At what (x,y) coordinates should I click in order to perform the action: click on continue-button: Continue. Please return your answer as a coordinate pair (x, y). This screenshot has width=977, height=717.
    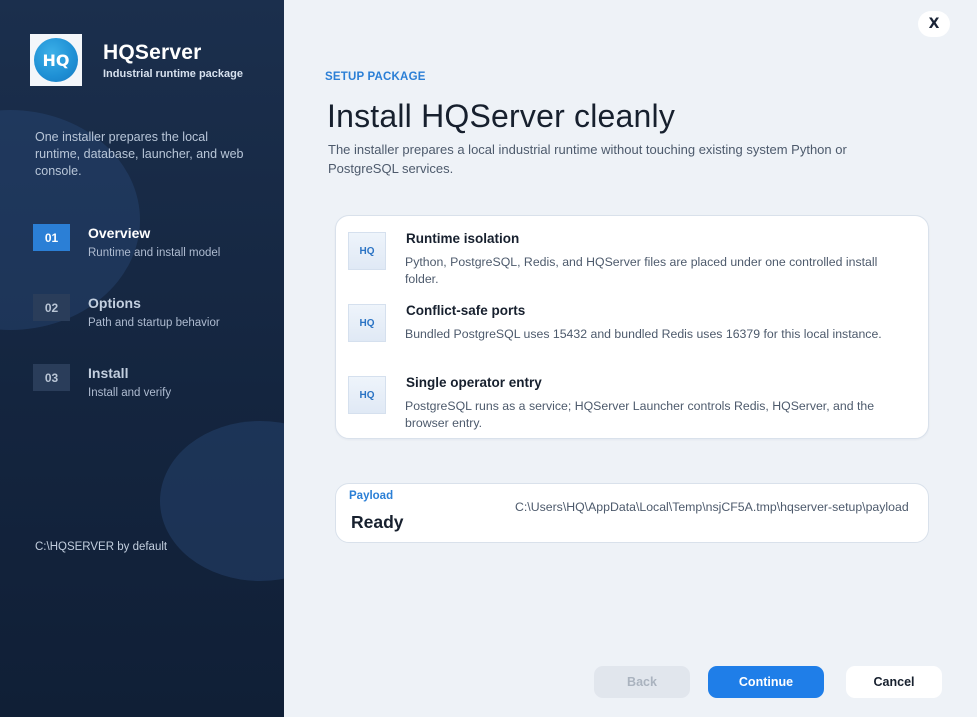
    Looking at the image, I should click on (766, 682).